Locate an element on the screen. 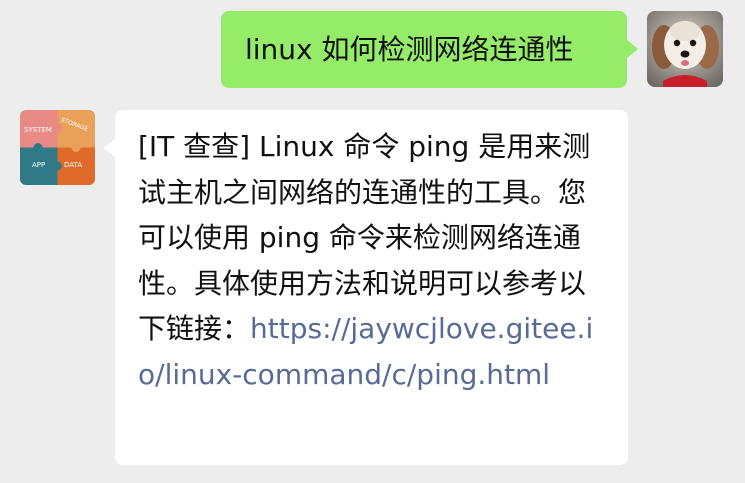  user-avatar is located at coordinates (685, 49).